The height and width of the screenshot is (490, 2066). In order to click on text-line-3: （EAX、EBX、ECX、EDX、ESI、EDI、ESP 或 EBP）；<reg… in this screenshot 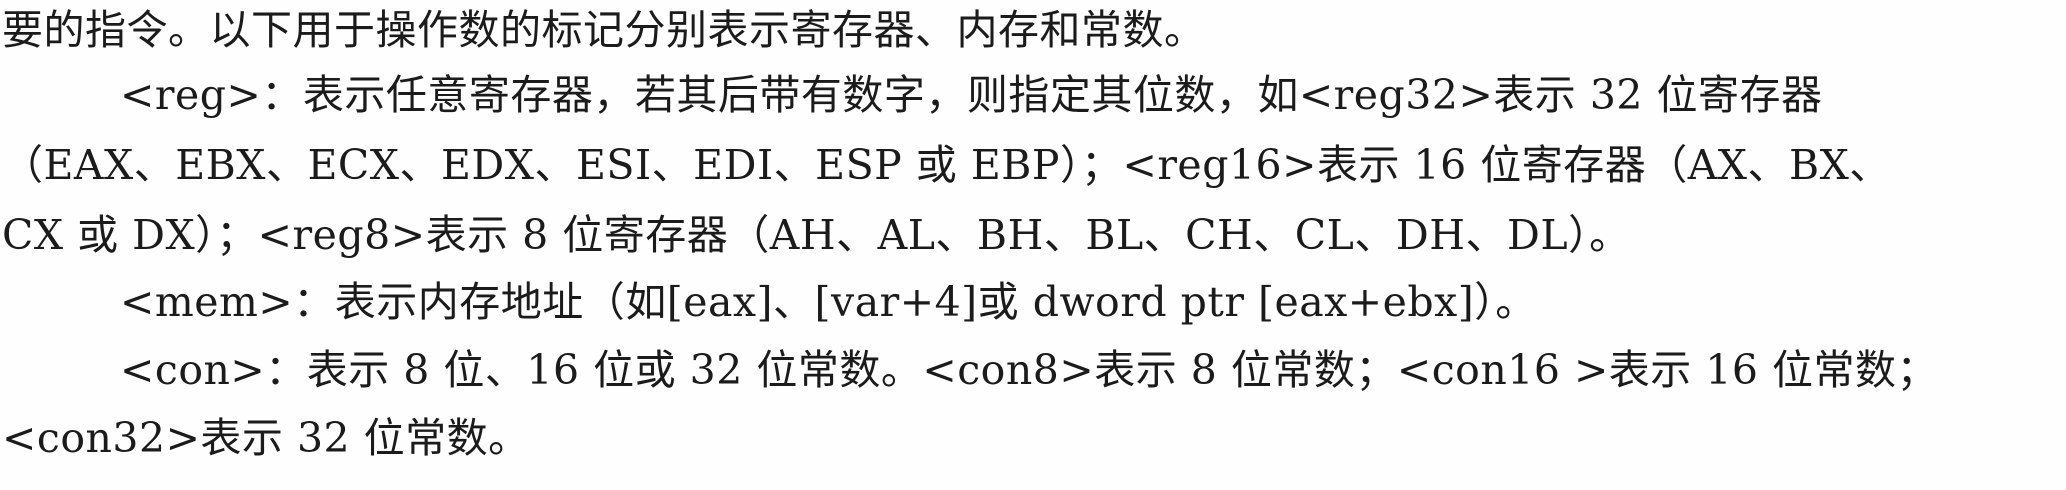, I will do `click(946, 165)`.